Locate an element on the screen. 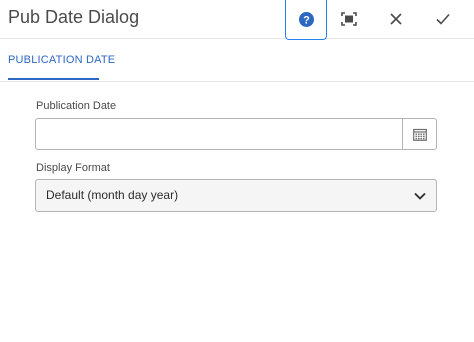 The height and width of the screenshot is (342, 474). calendar-button is located at coordinates (419, 134).